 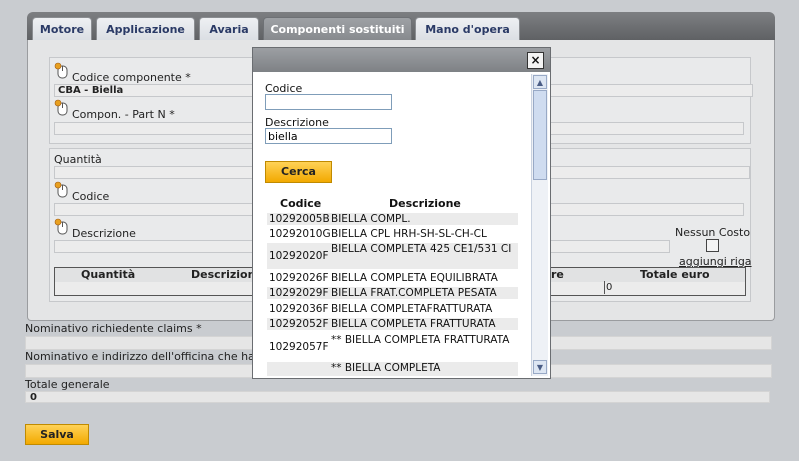 I want to click on col-descrizione: Descrizion, so click(x=223, y=274).